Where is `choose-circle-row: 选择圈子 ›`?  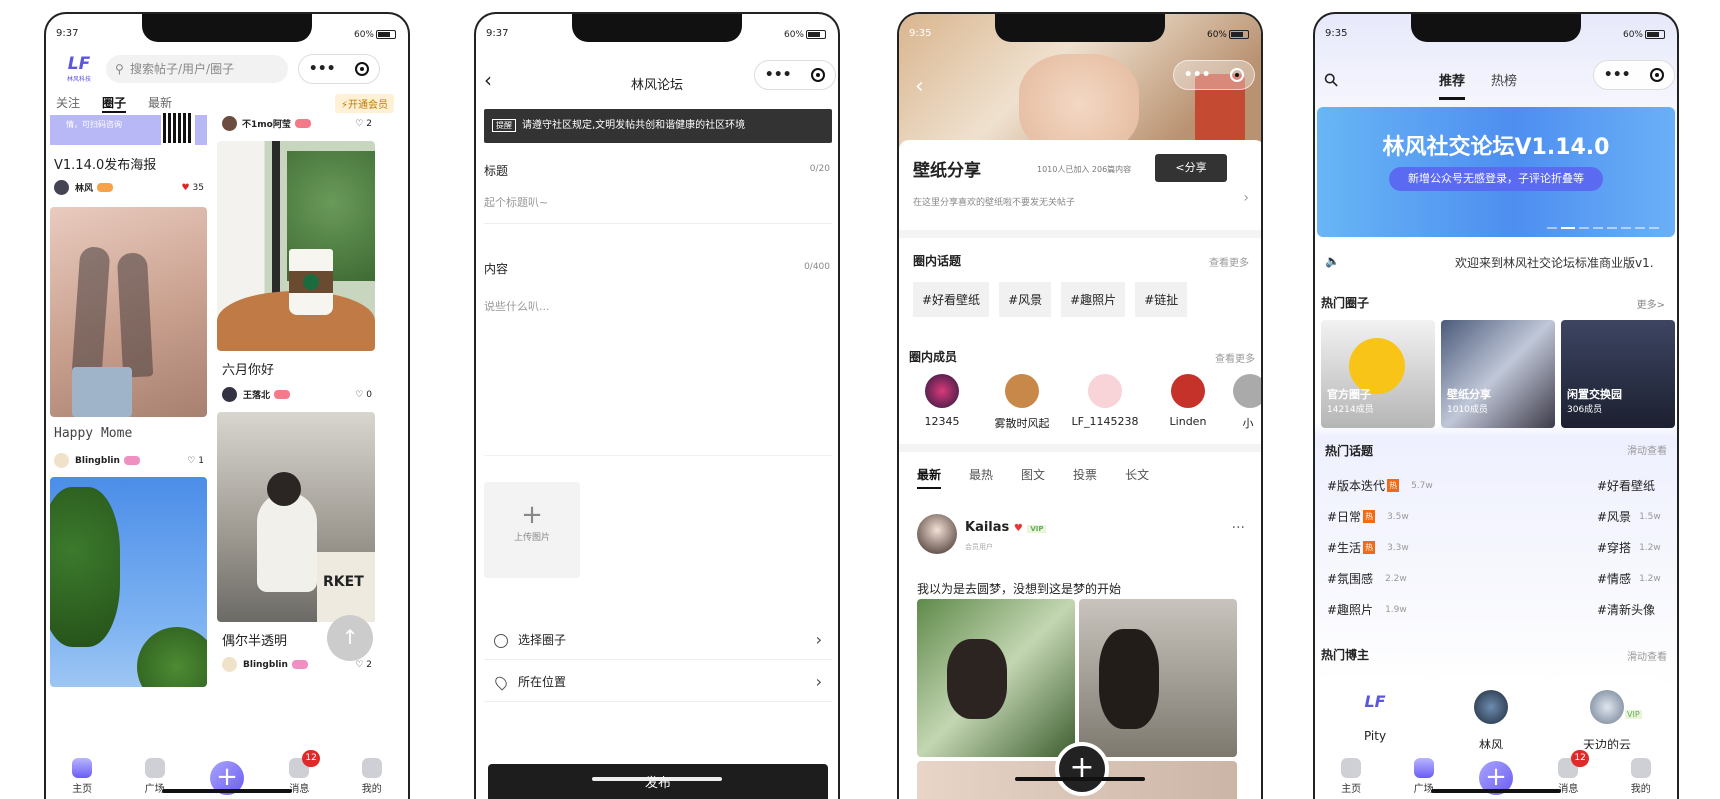 choose-circle-row: 选择圈子 › is located at coordinates (658, 640).